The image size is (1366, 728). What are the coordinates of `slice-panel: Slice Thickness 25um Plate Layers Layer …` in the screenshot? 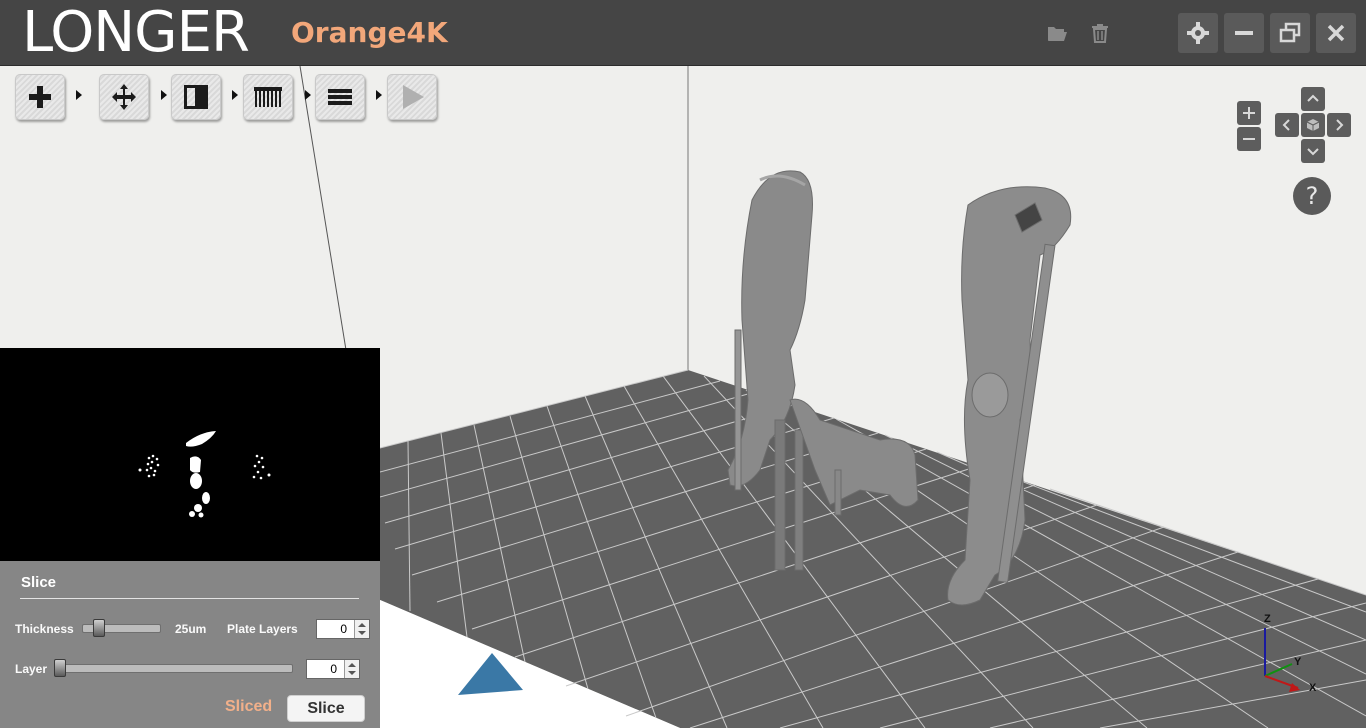 It's located at (190, 644).